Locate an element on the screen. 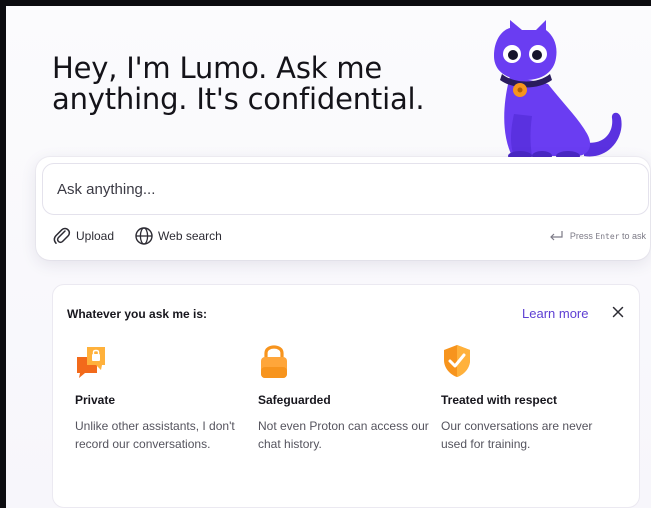 The width and height of the screenshot is (651, 508). close-info-card-button is located at coordinates (618, 312).